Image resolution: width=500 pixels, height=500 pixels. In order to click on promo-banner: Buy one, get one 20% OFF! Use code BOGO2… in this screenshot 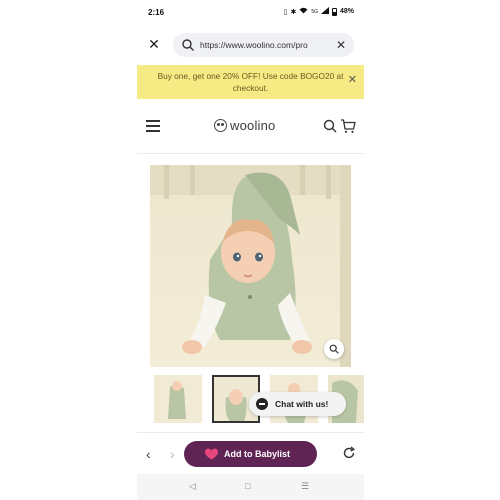, I will do `click(250, 82)`.